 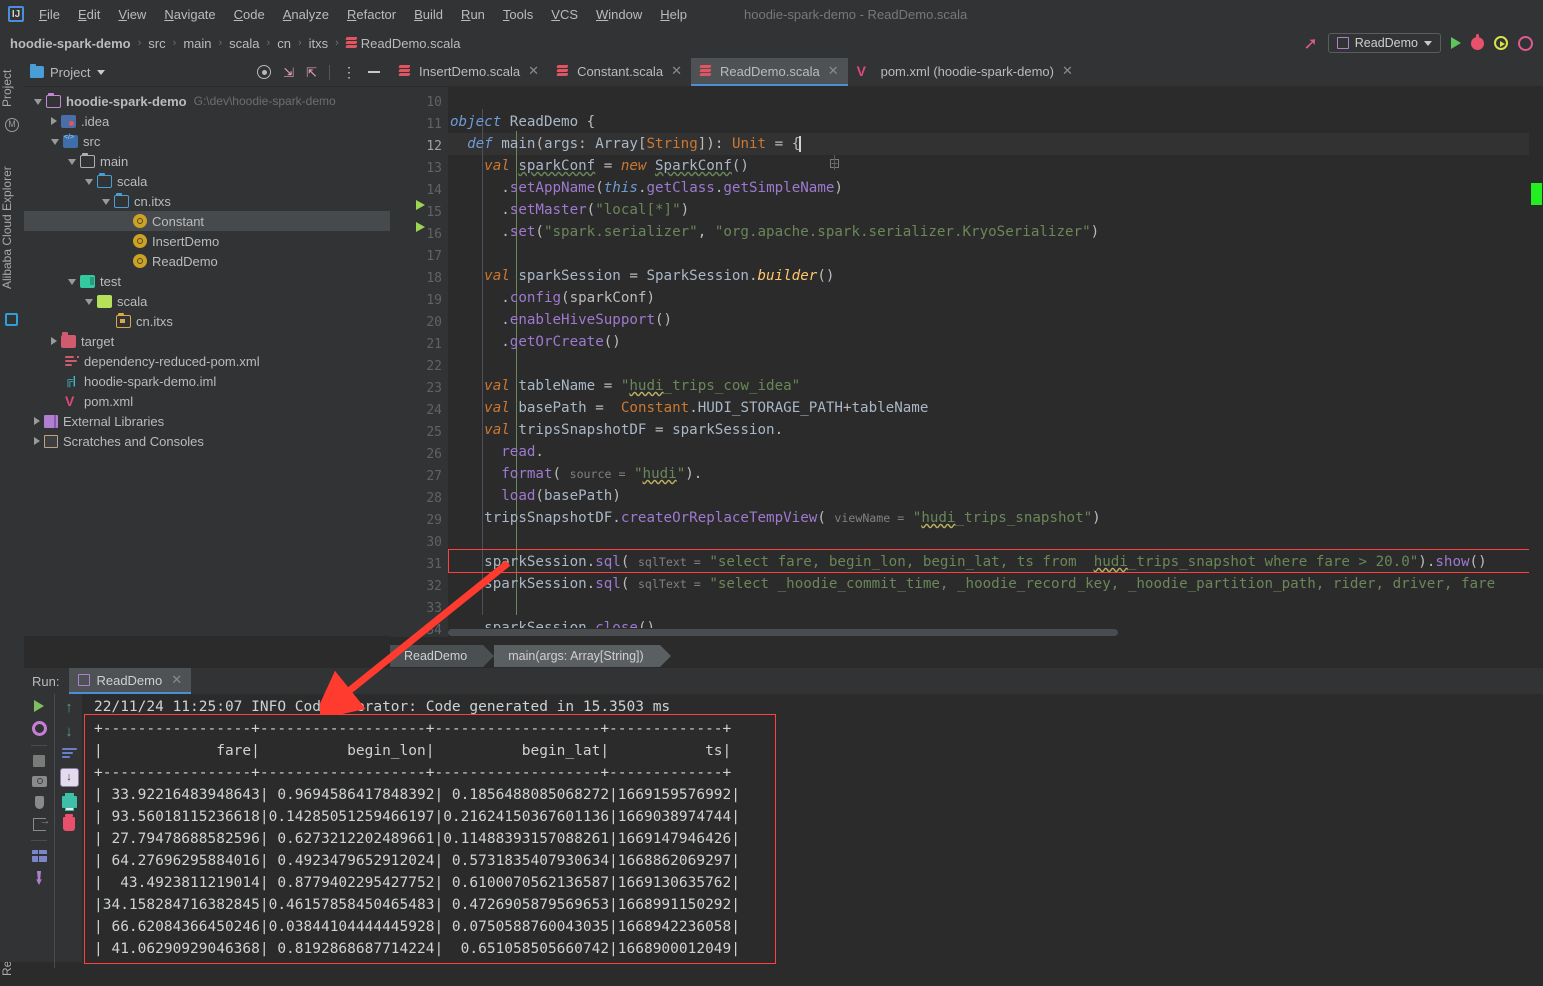 I want to click on cloud-explorer-icon, so click(x=11, y=319).